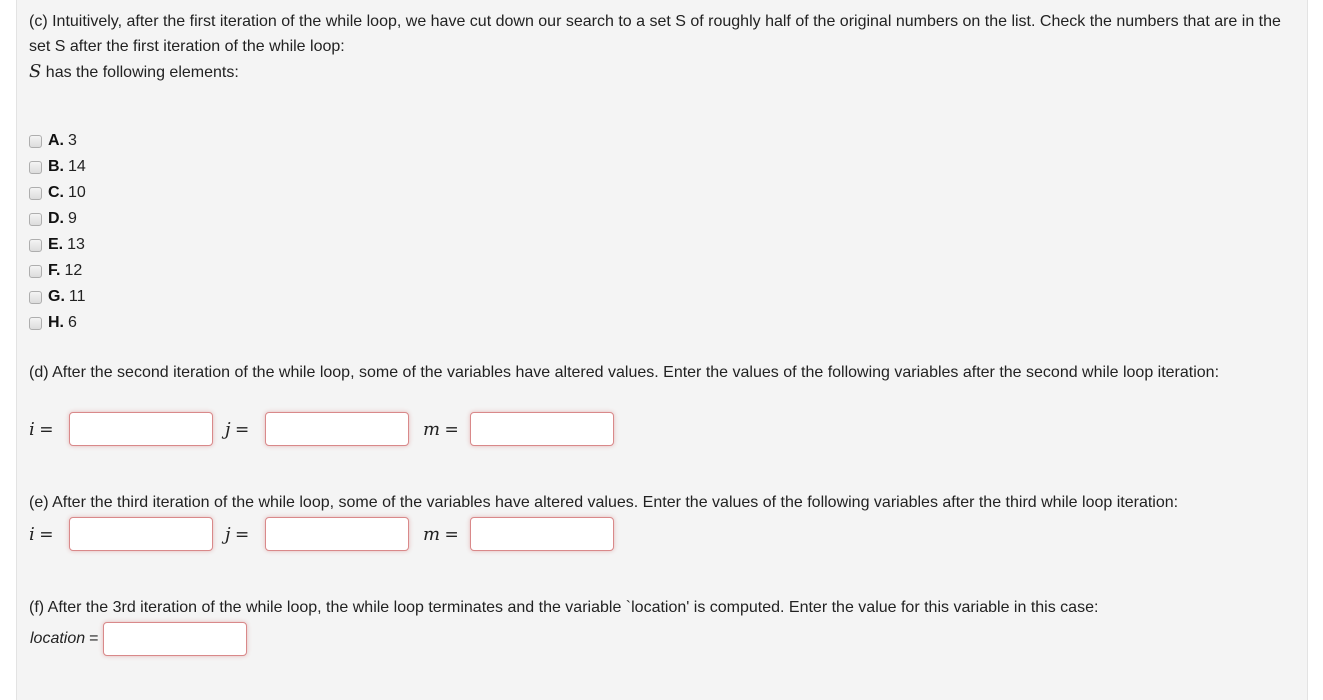  I want to click on part-f-fields: location =, so click(138, 639).